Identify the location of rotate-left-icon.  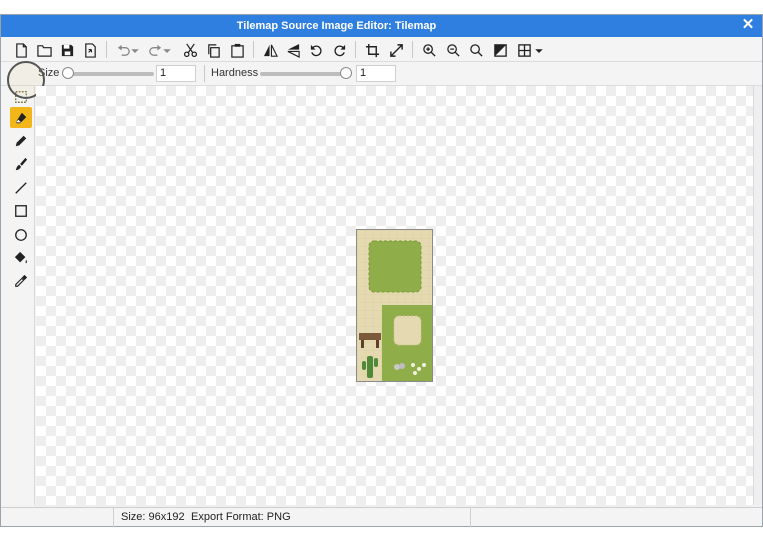
(316, 50).